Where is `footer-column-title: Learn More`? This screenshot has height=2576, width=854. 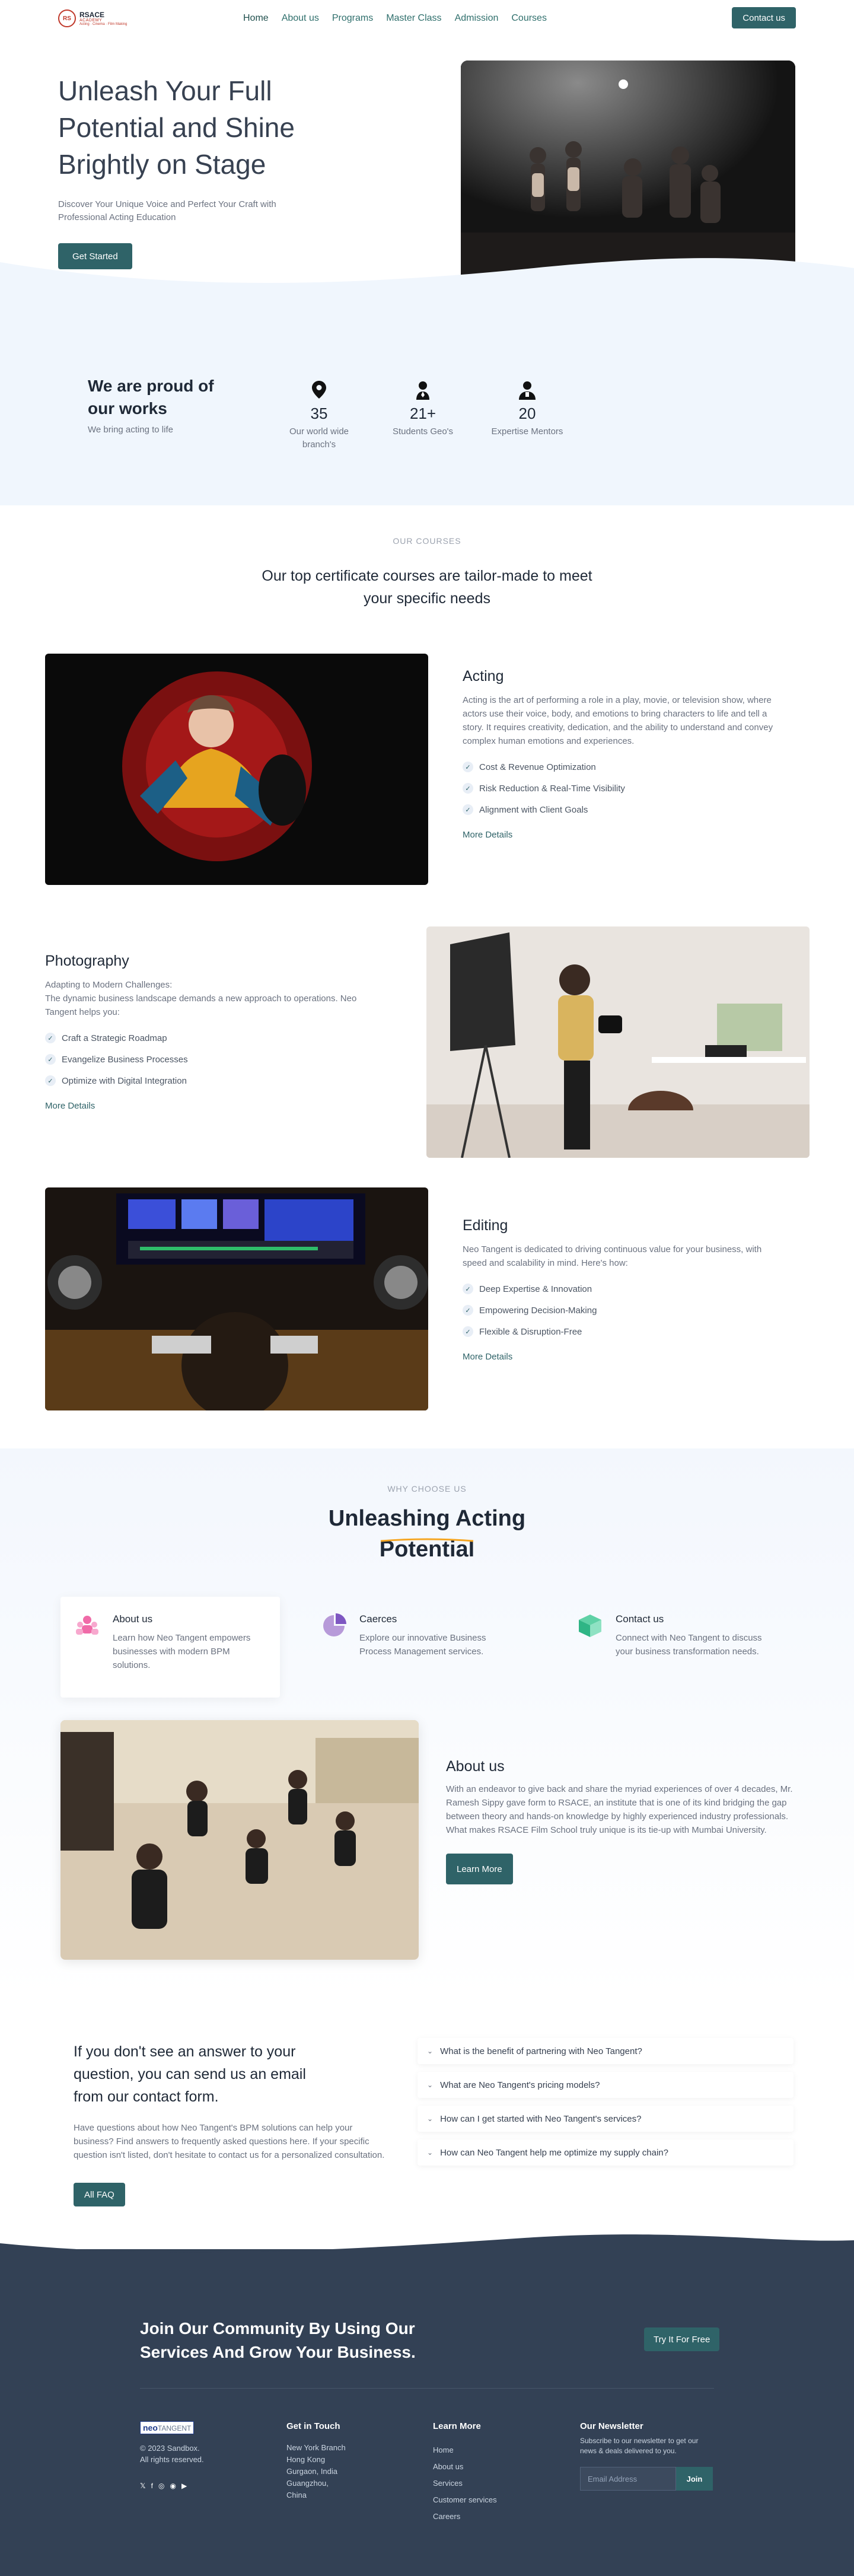
footer-column-title: Learn More is located at coordinates (457, 2426).